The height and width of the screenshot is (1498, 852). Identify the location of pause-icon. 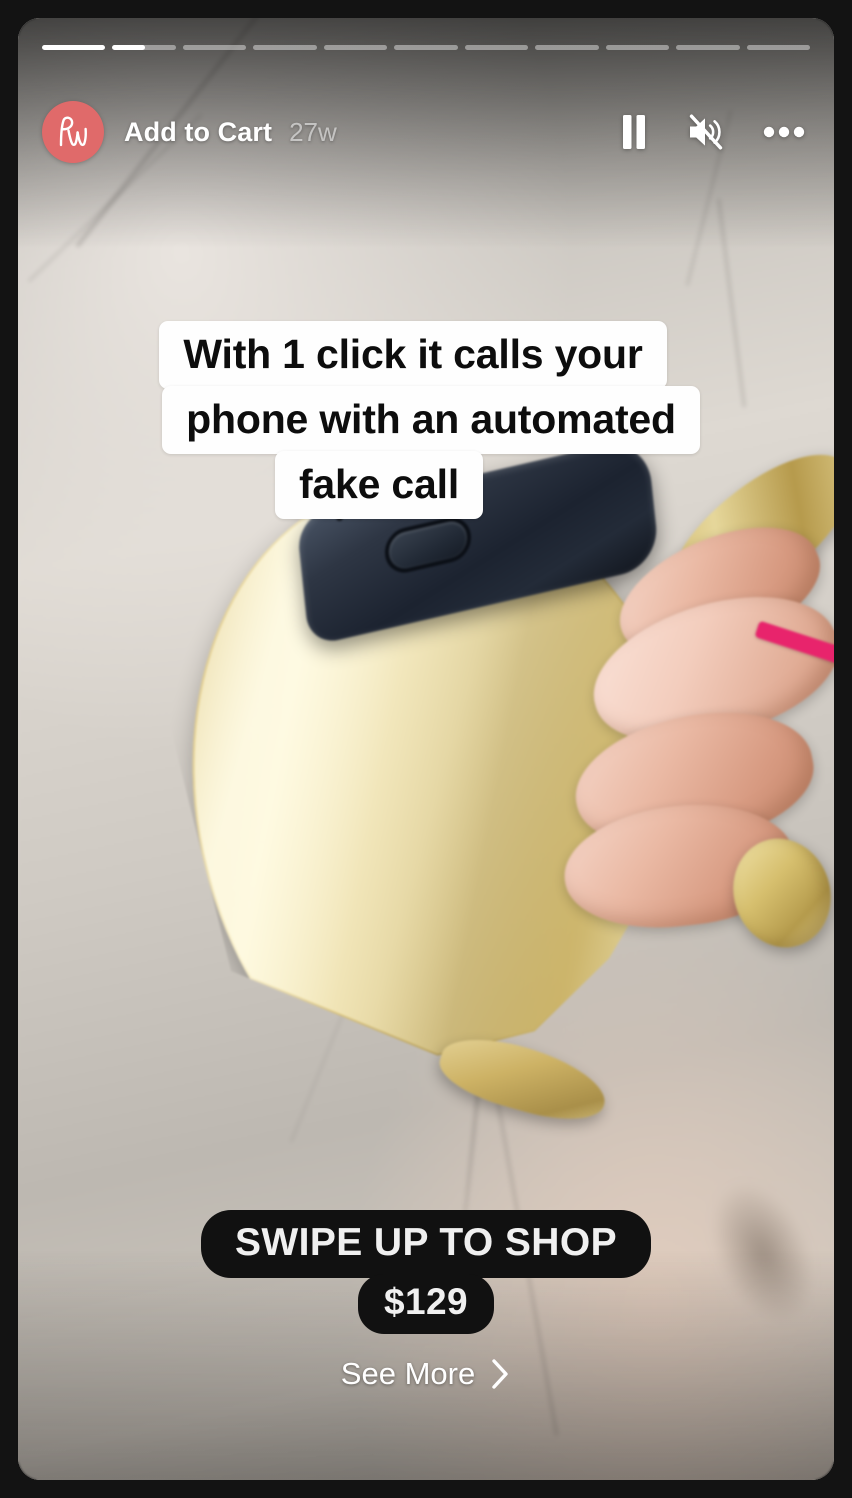
(634, 132).